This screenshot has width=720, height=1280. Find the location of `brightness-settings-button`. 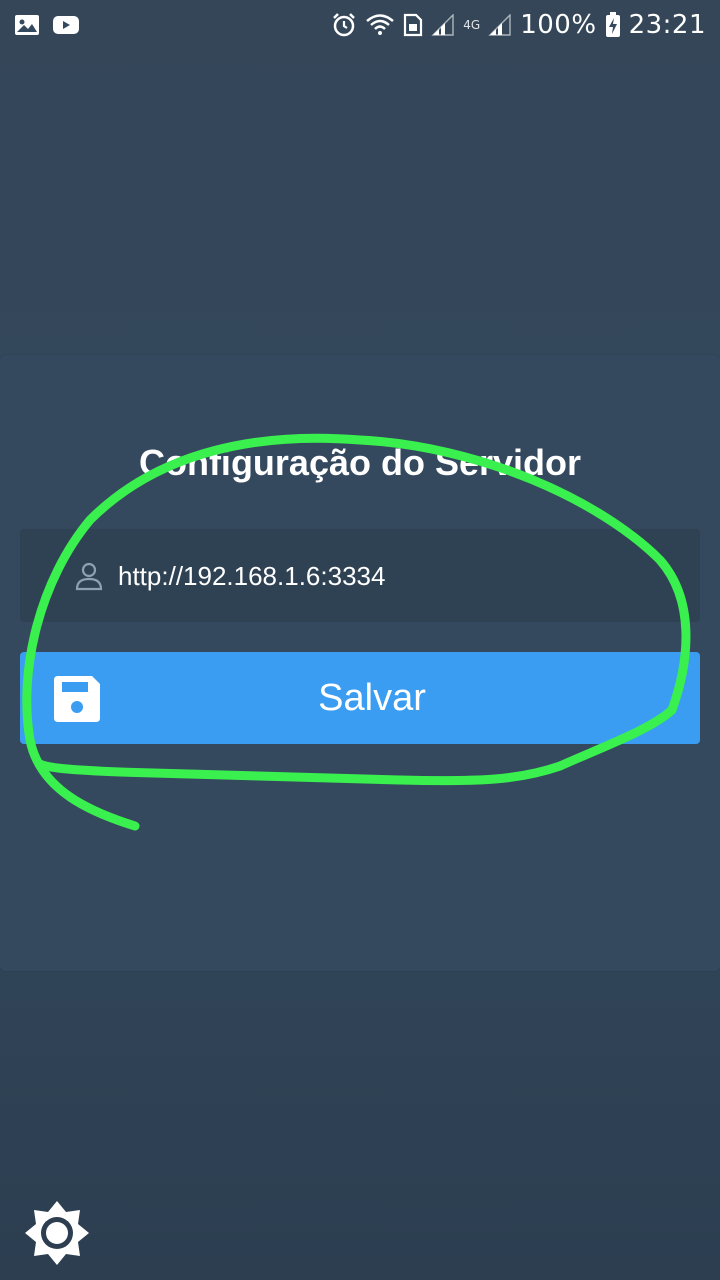

brightness-settings-button is located at coordinates (57, 1235).